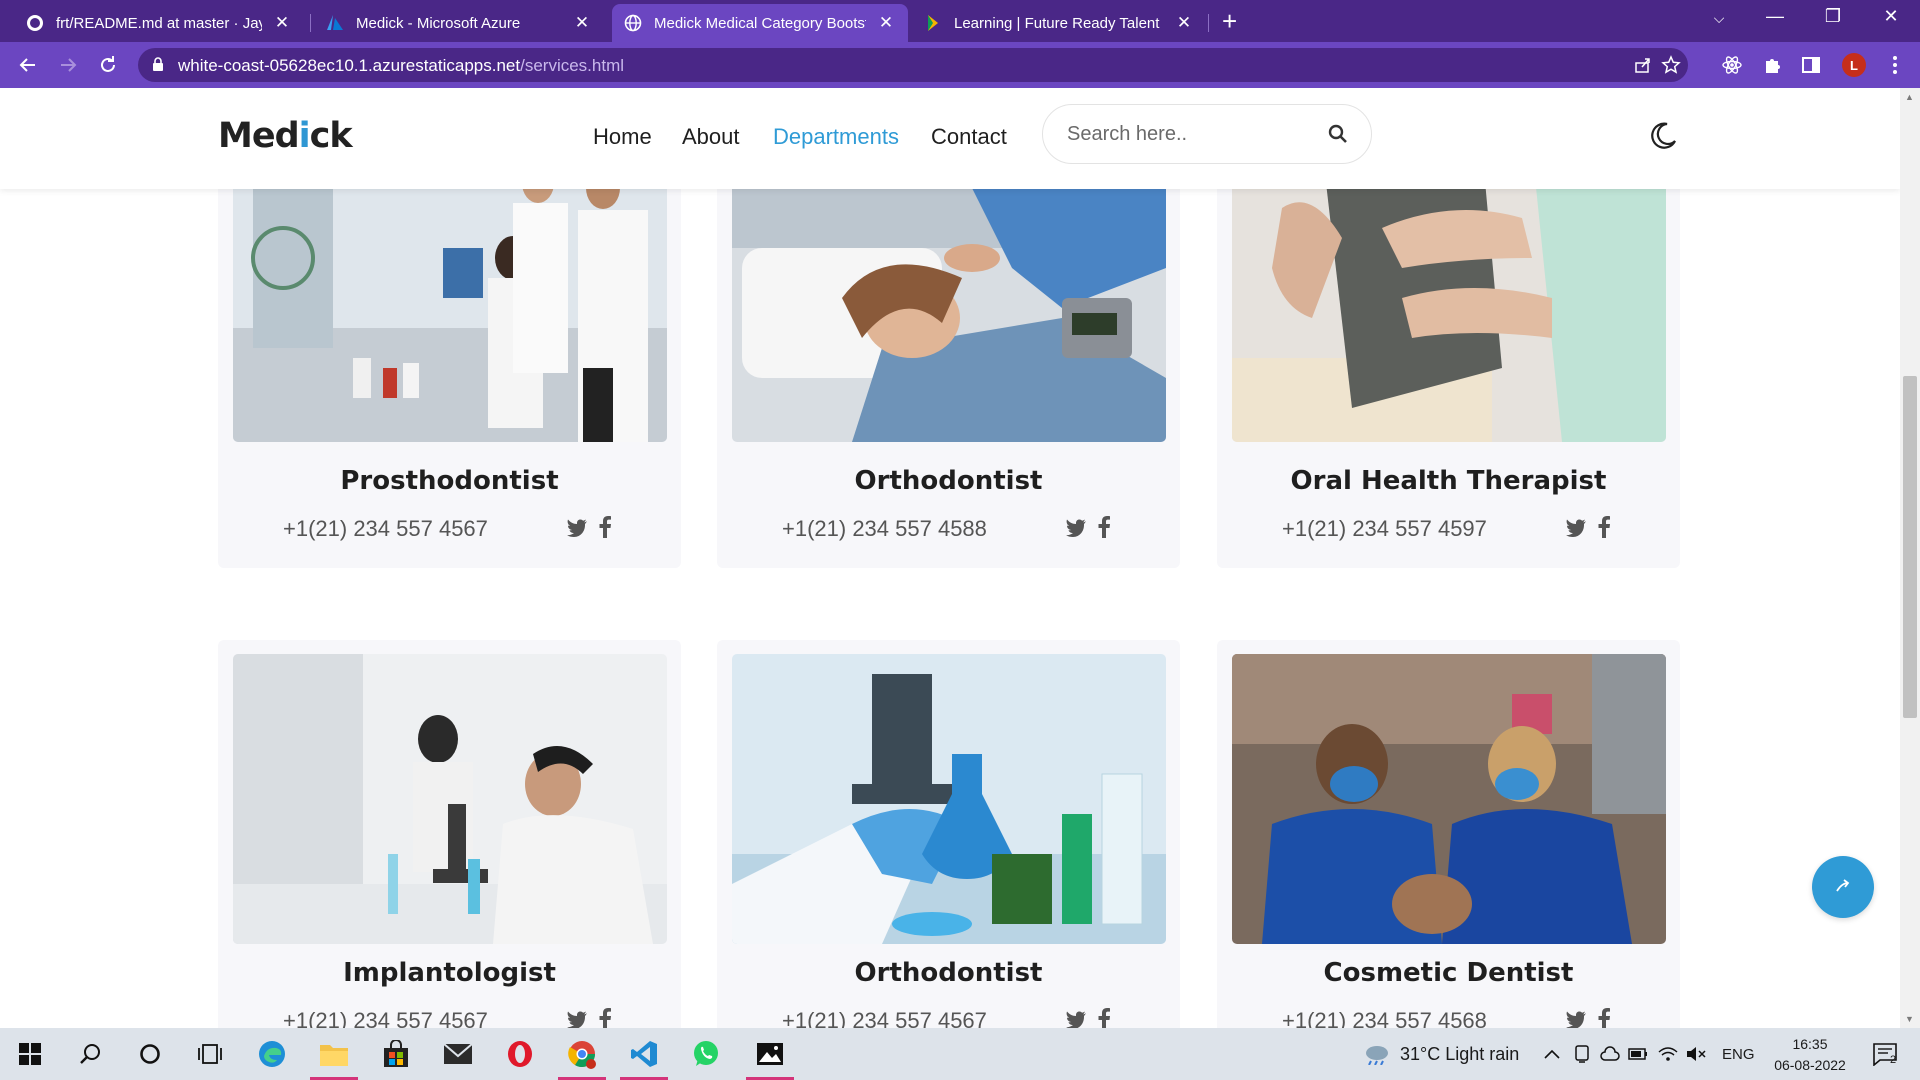 The width and height of the screenshot is (1920, 1080). I want to click on bookmark-star-icon, so click(1671, 65).